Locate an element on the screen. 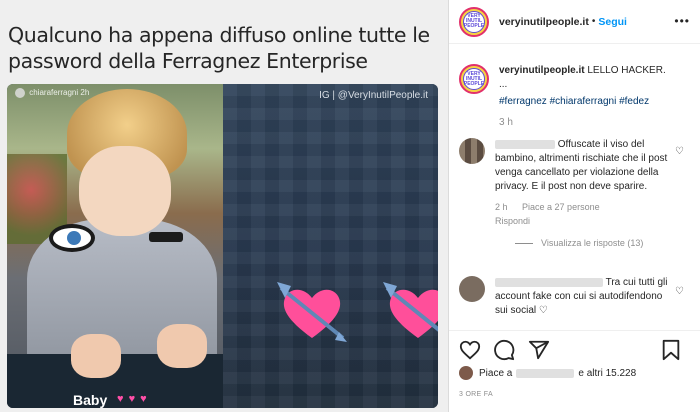  likes-row: Piace a e altri 15.228 is located at coordinates (547, 373).